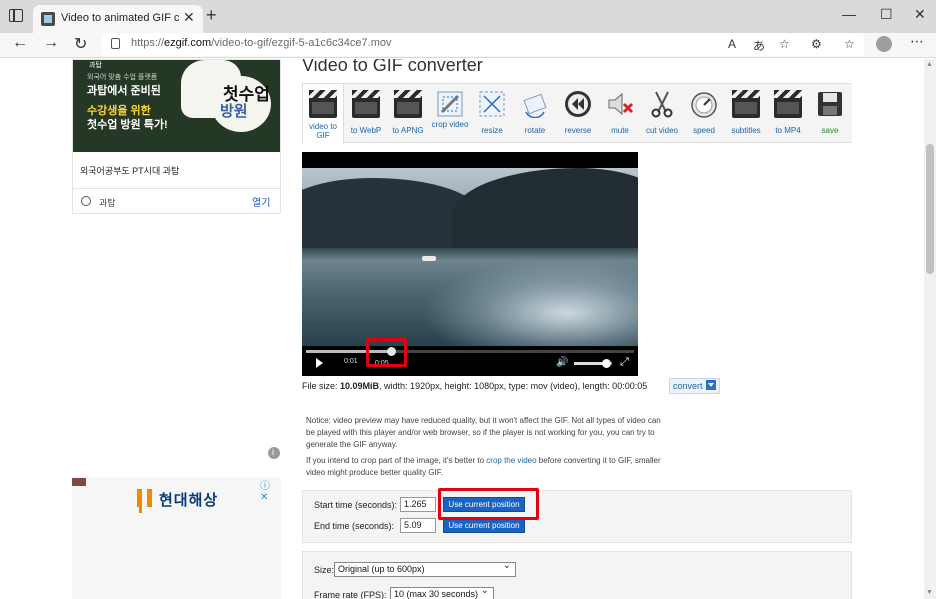 The width and height of the screenshot is (936, 599). I want to click on volume-handle, so click(607, 363).